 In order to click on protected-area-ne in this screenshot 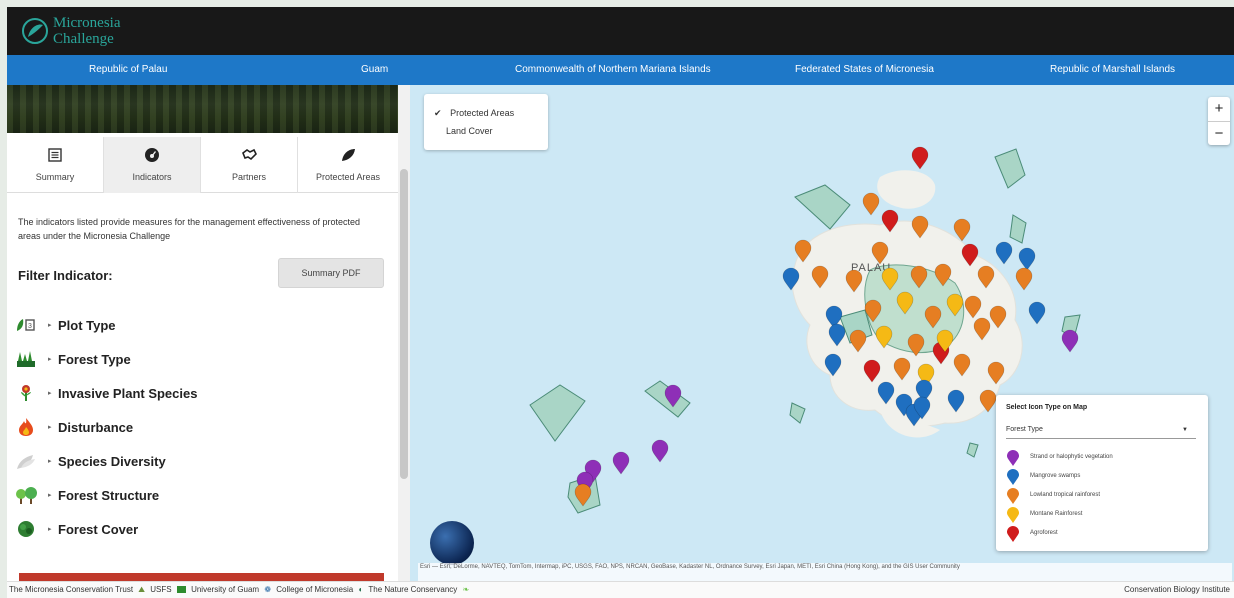, I will do `click(1010, 168)`.